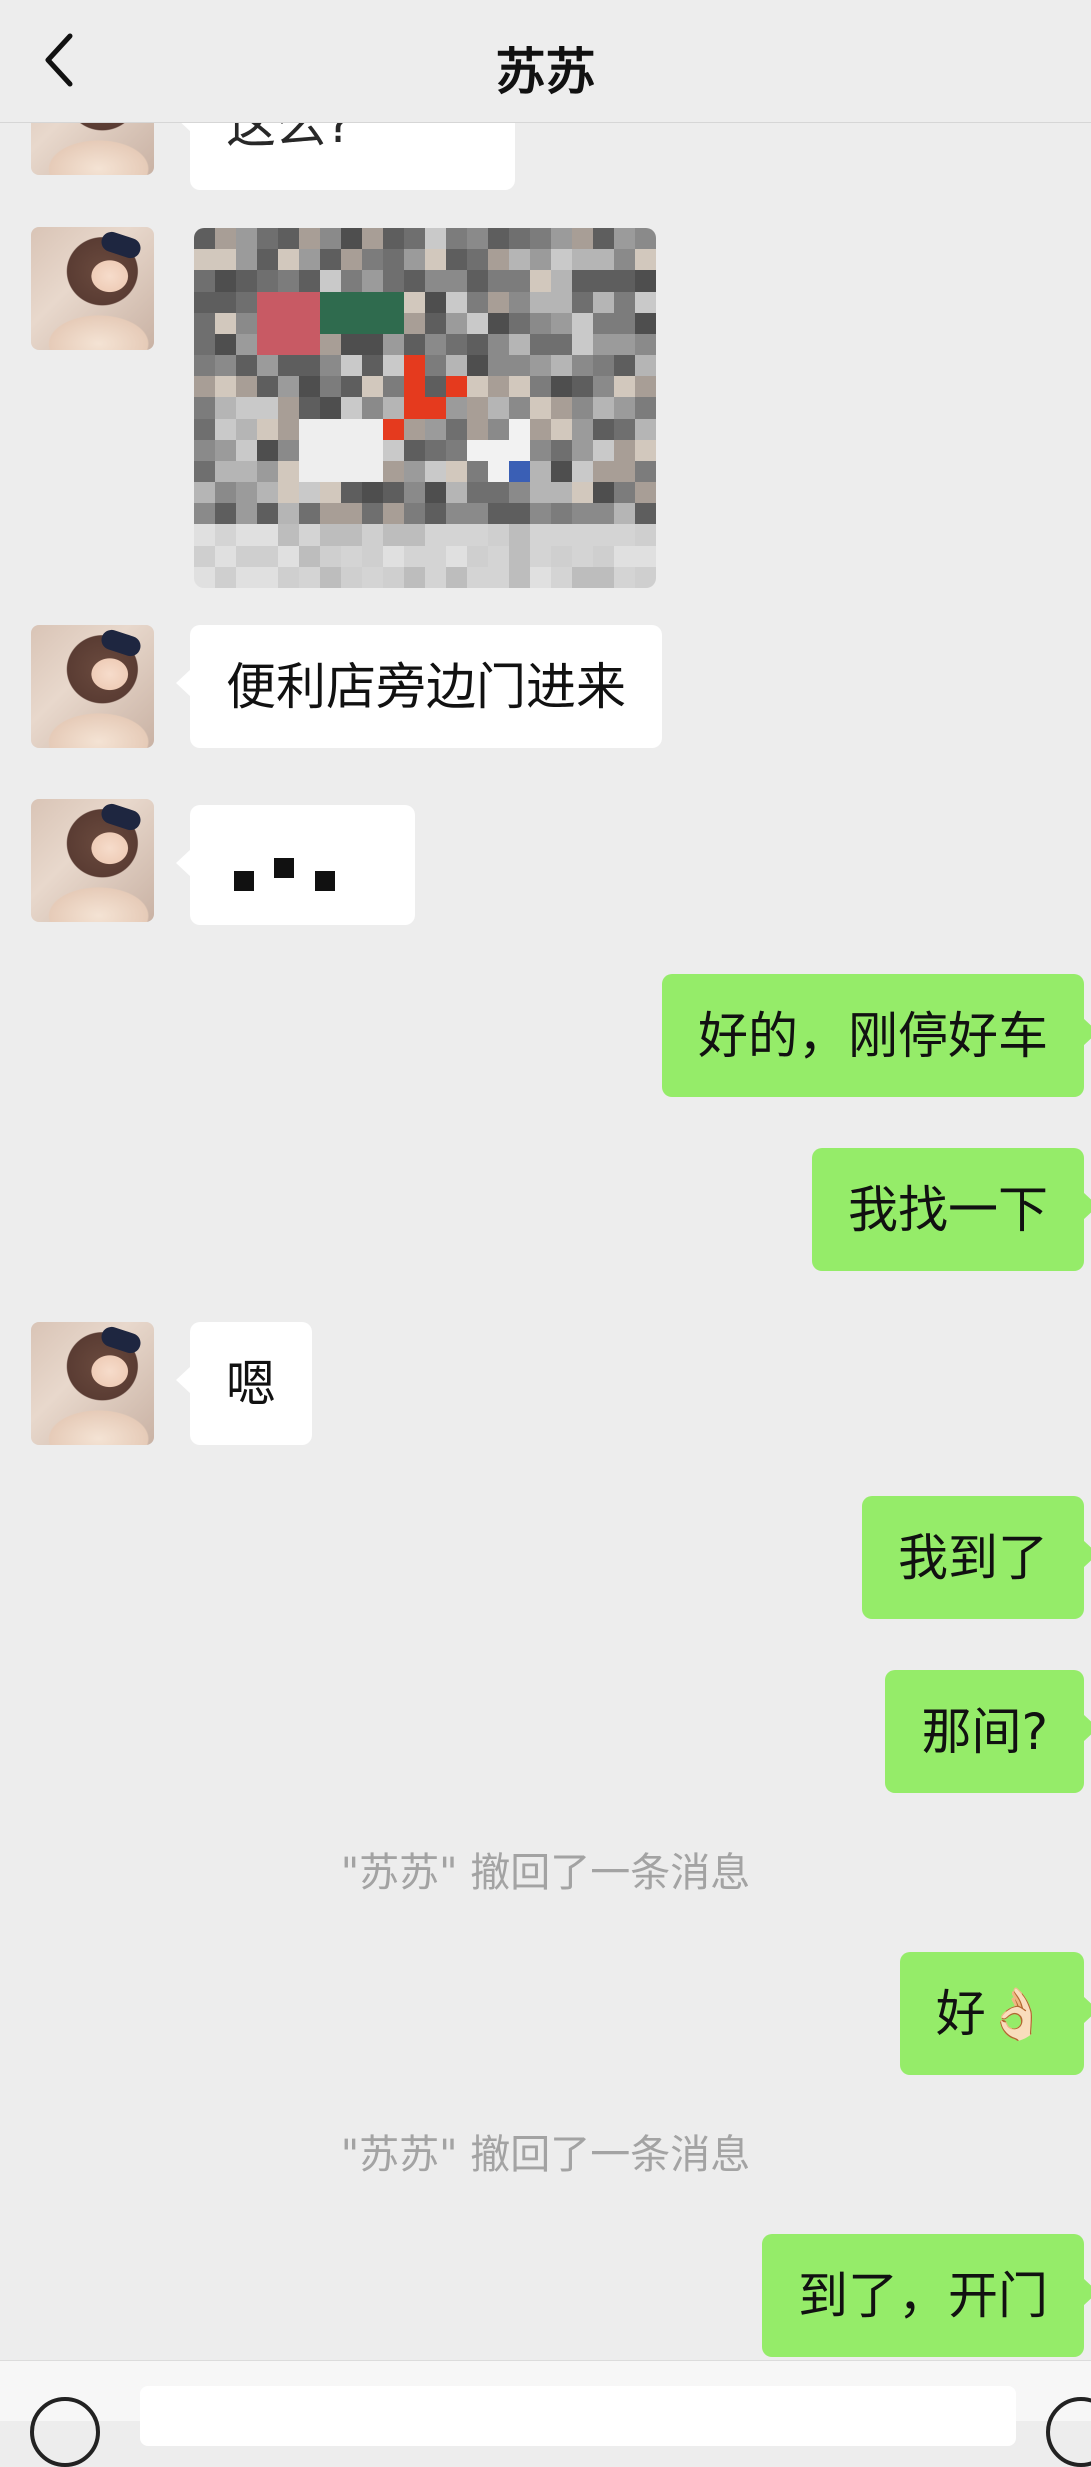 The image size is (1091, 2467). I want to click on more-options-icon, so click(1068, 2432).